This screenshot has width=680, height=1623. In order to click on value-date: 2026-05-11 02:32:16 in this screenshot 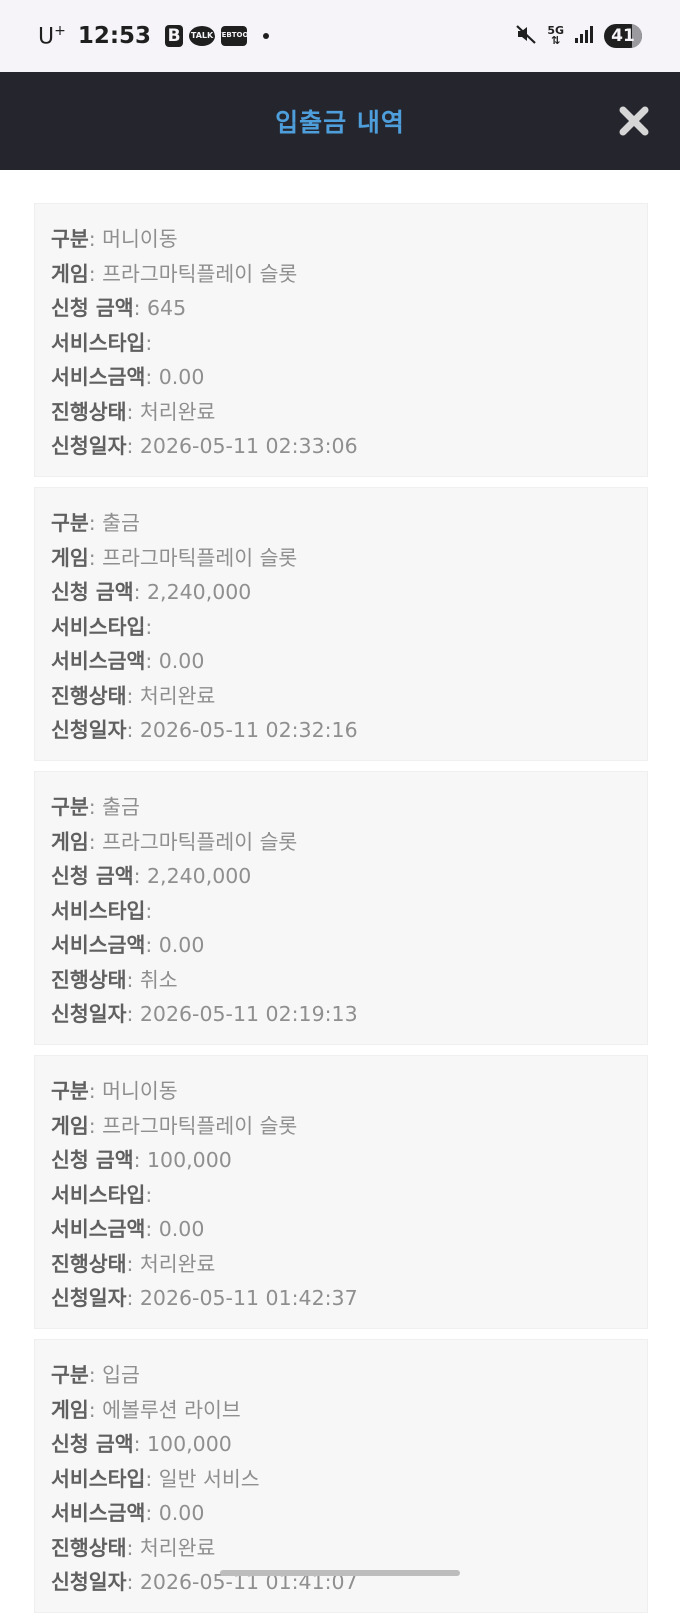, I will do `click(248, 730)`.